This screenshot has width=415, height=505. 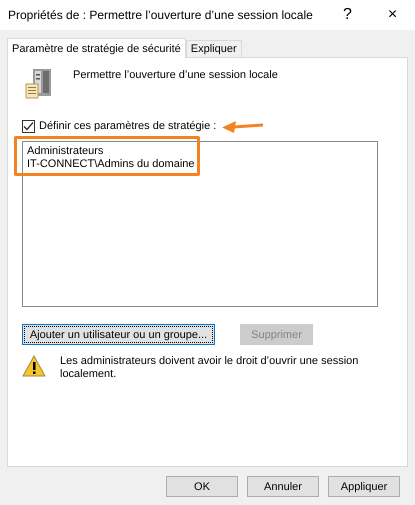 I want to click on dialog-button: OK, so click(x=202, y=486).